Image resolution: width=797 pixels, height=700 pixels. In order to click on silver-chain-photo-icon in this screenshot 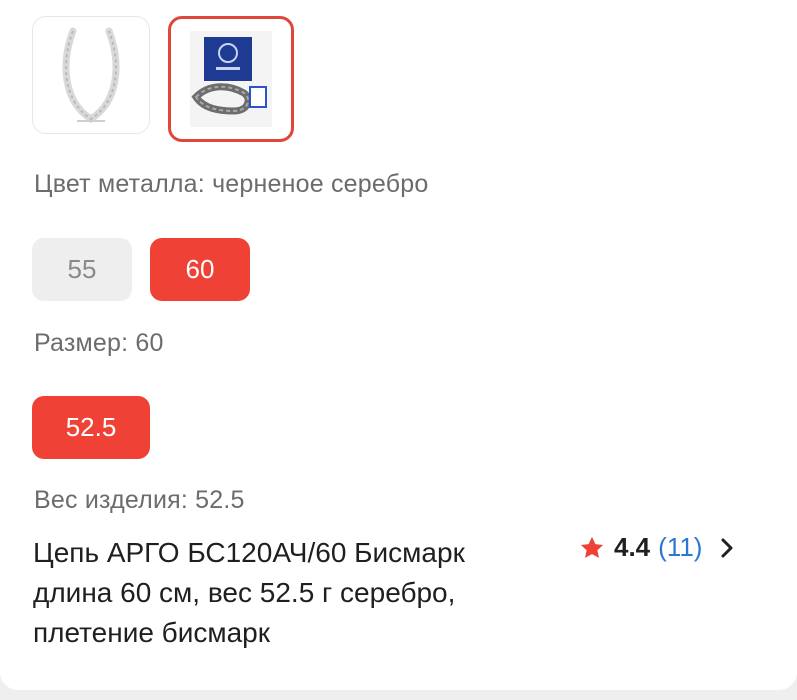, I will do `click(91, 75)`.